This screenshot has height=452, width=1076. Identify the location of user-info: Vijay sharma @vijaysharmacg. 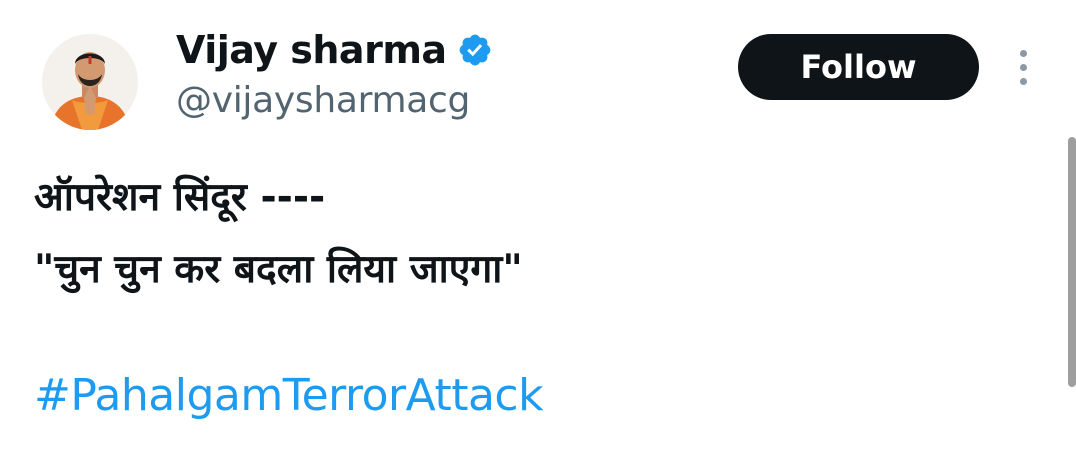
(334, 73).